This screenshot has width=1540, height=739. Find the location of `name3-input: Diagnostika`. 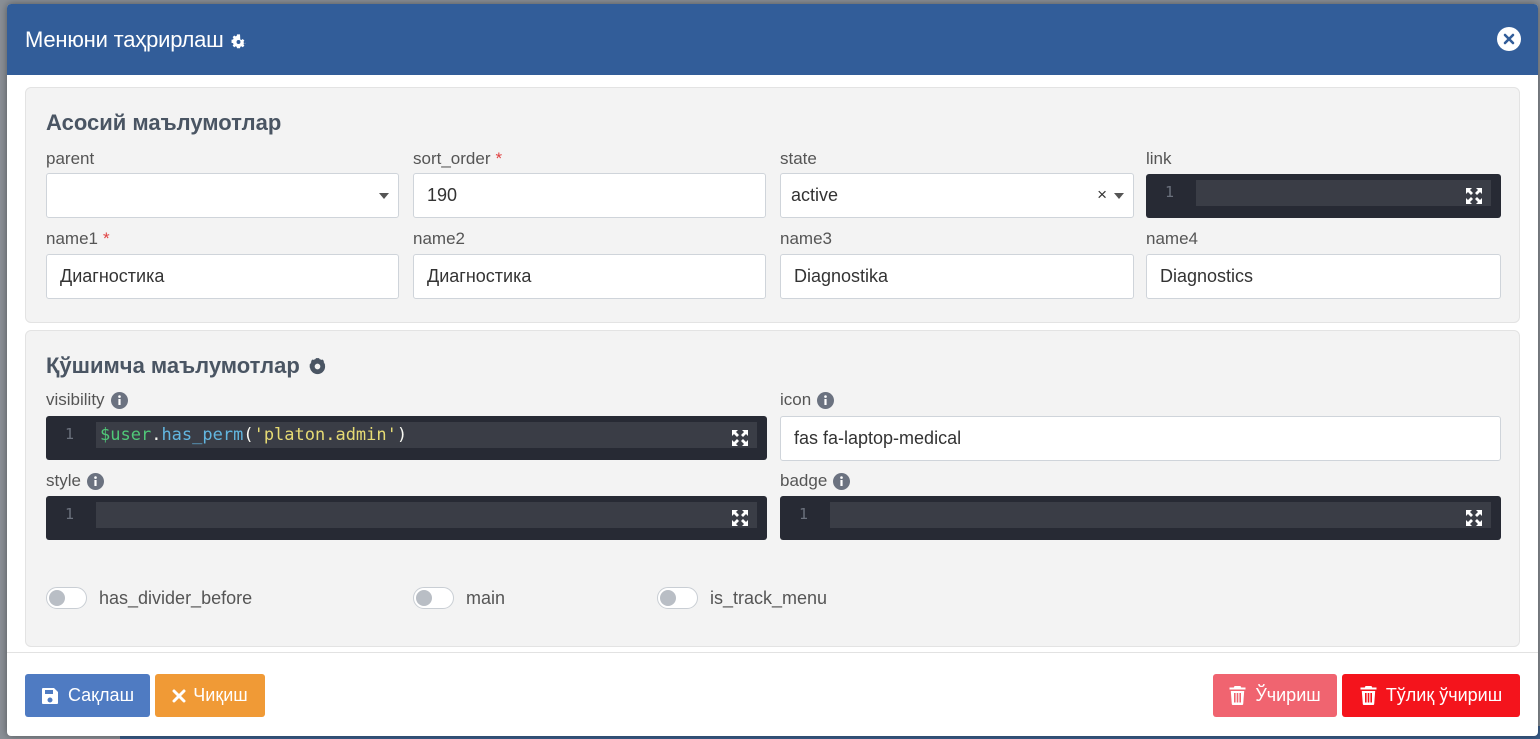

name3-input: Diagnostika is located at coordinates (957, 276).